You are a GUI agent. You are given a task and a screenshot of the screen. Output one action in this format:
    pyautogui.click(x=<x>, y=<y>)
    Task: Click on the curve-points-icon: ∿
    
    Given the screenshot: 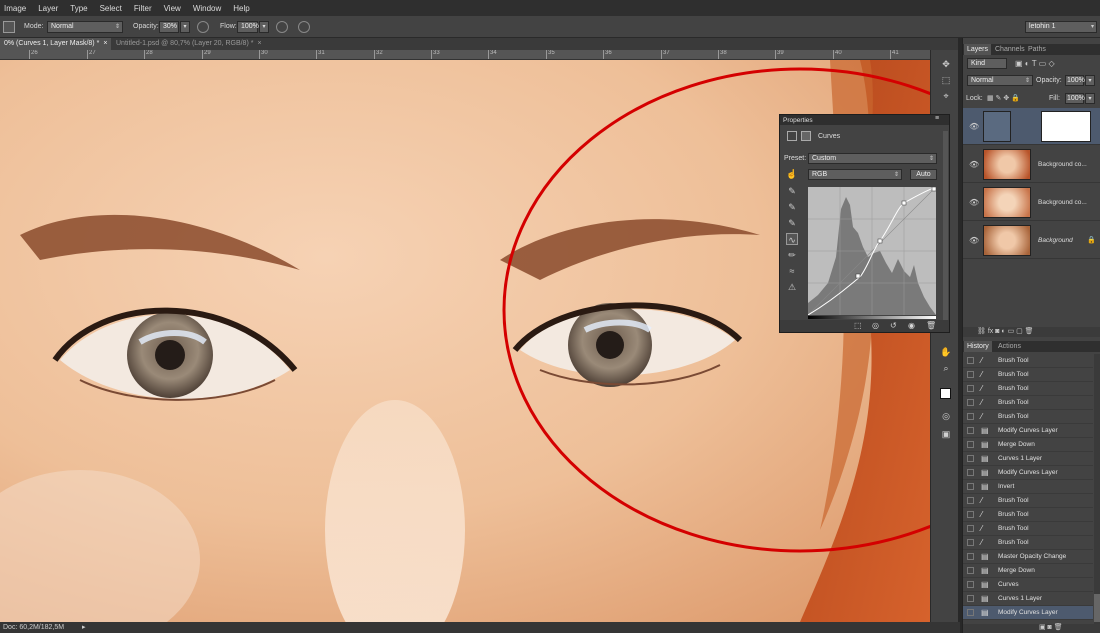 What is the action you would take?
    pyautogui.click(x=792, y=239)
    